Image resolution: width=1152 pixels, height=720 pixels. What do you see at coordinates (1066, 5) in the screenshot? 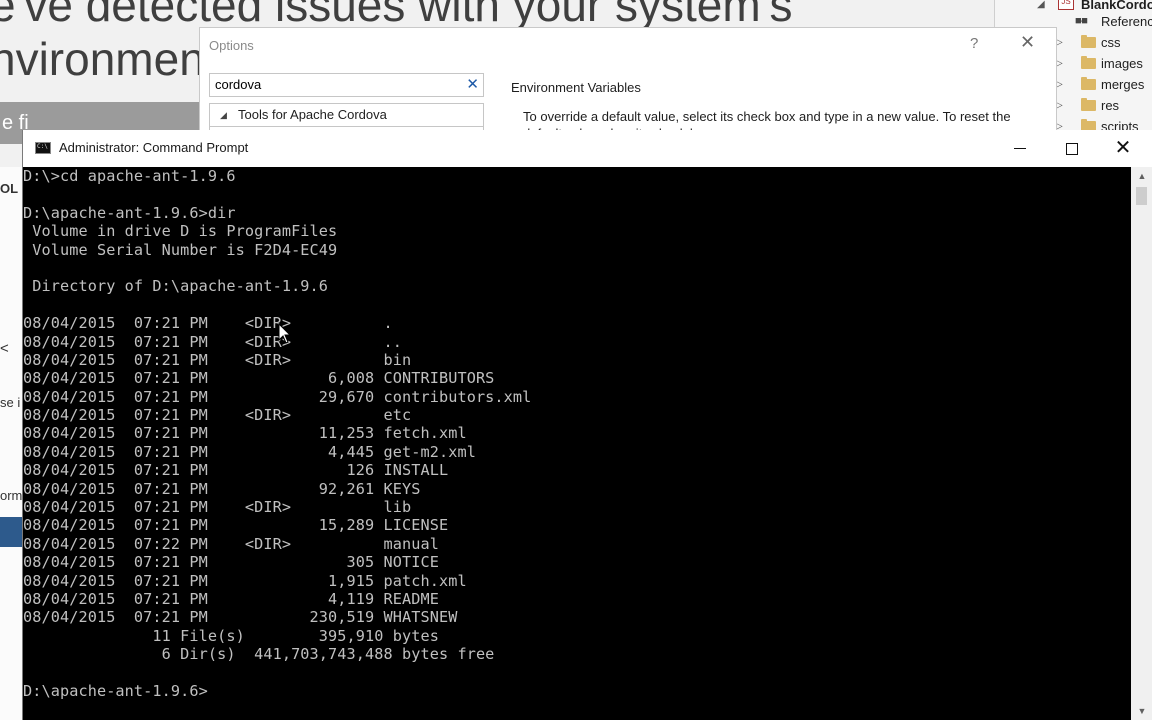
I see `js-file-icon: JS` at bounding box center [1066, 5].